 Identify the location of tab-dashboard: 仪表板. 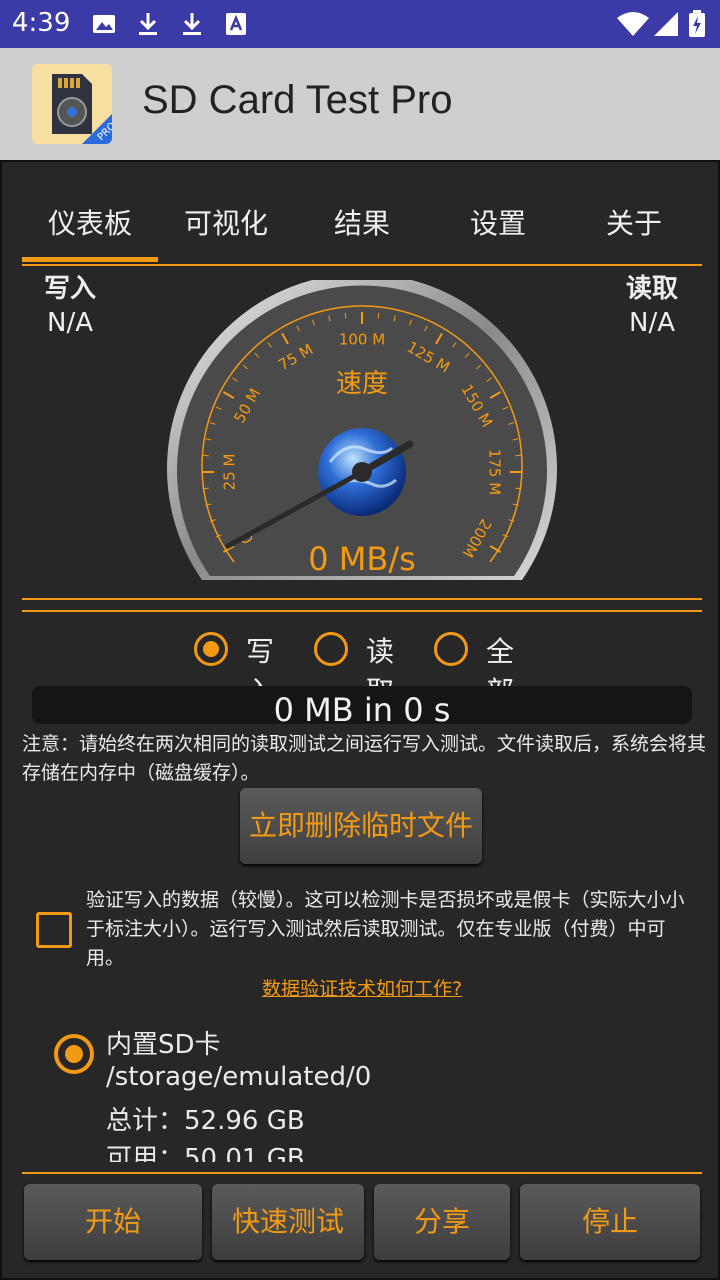
(90, 232).